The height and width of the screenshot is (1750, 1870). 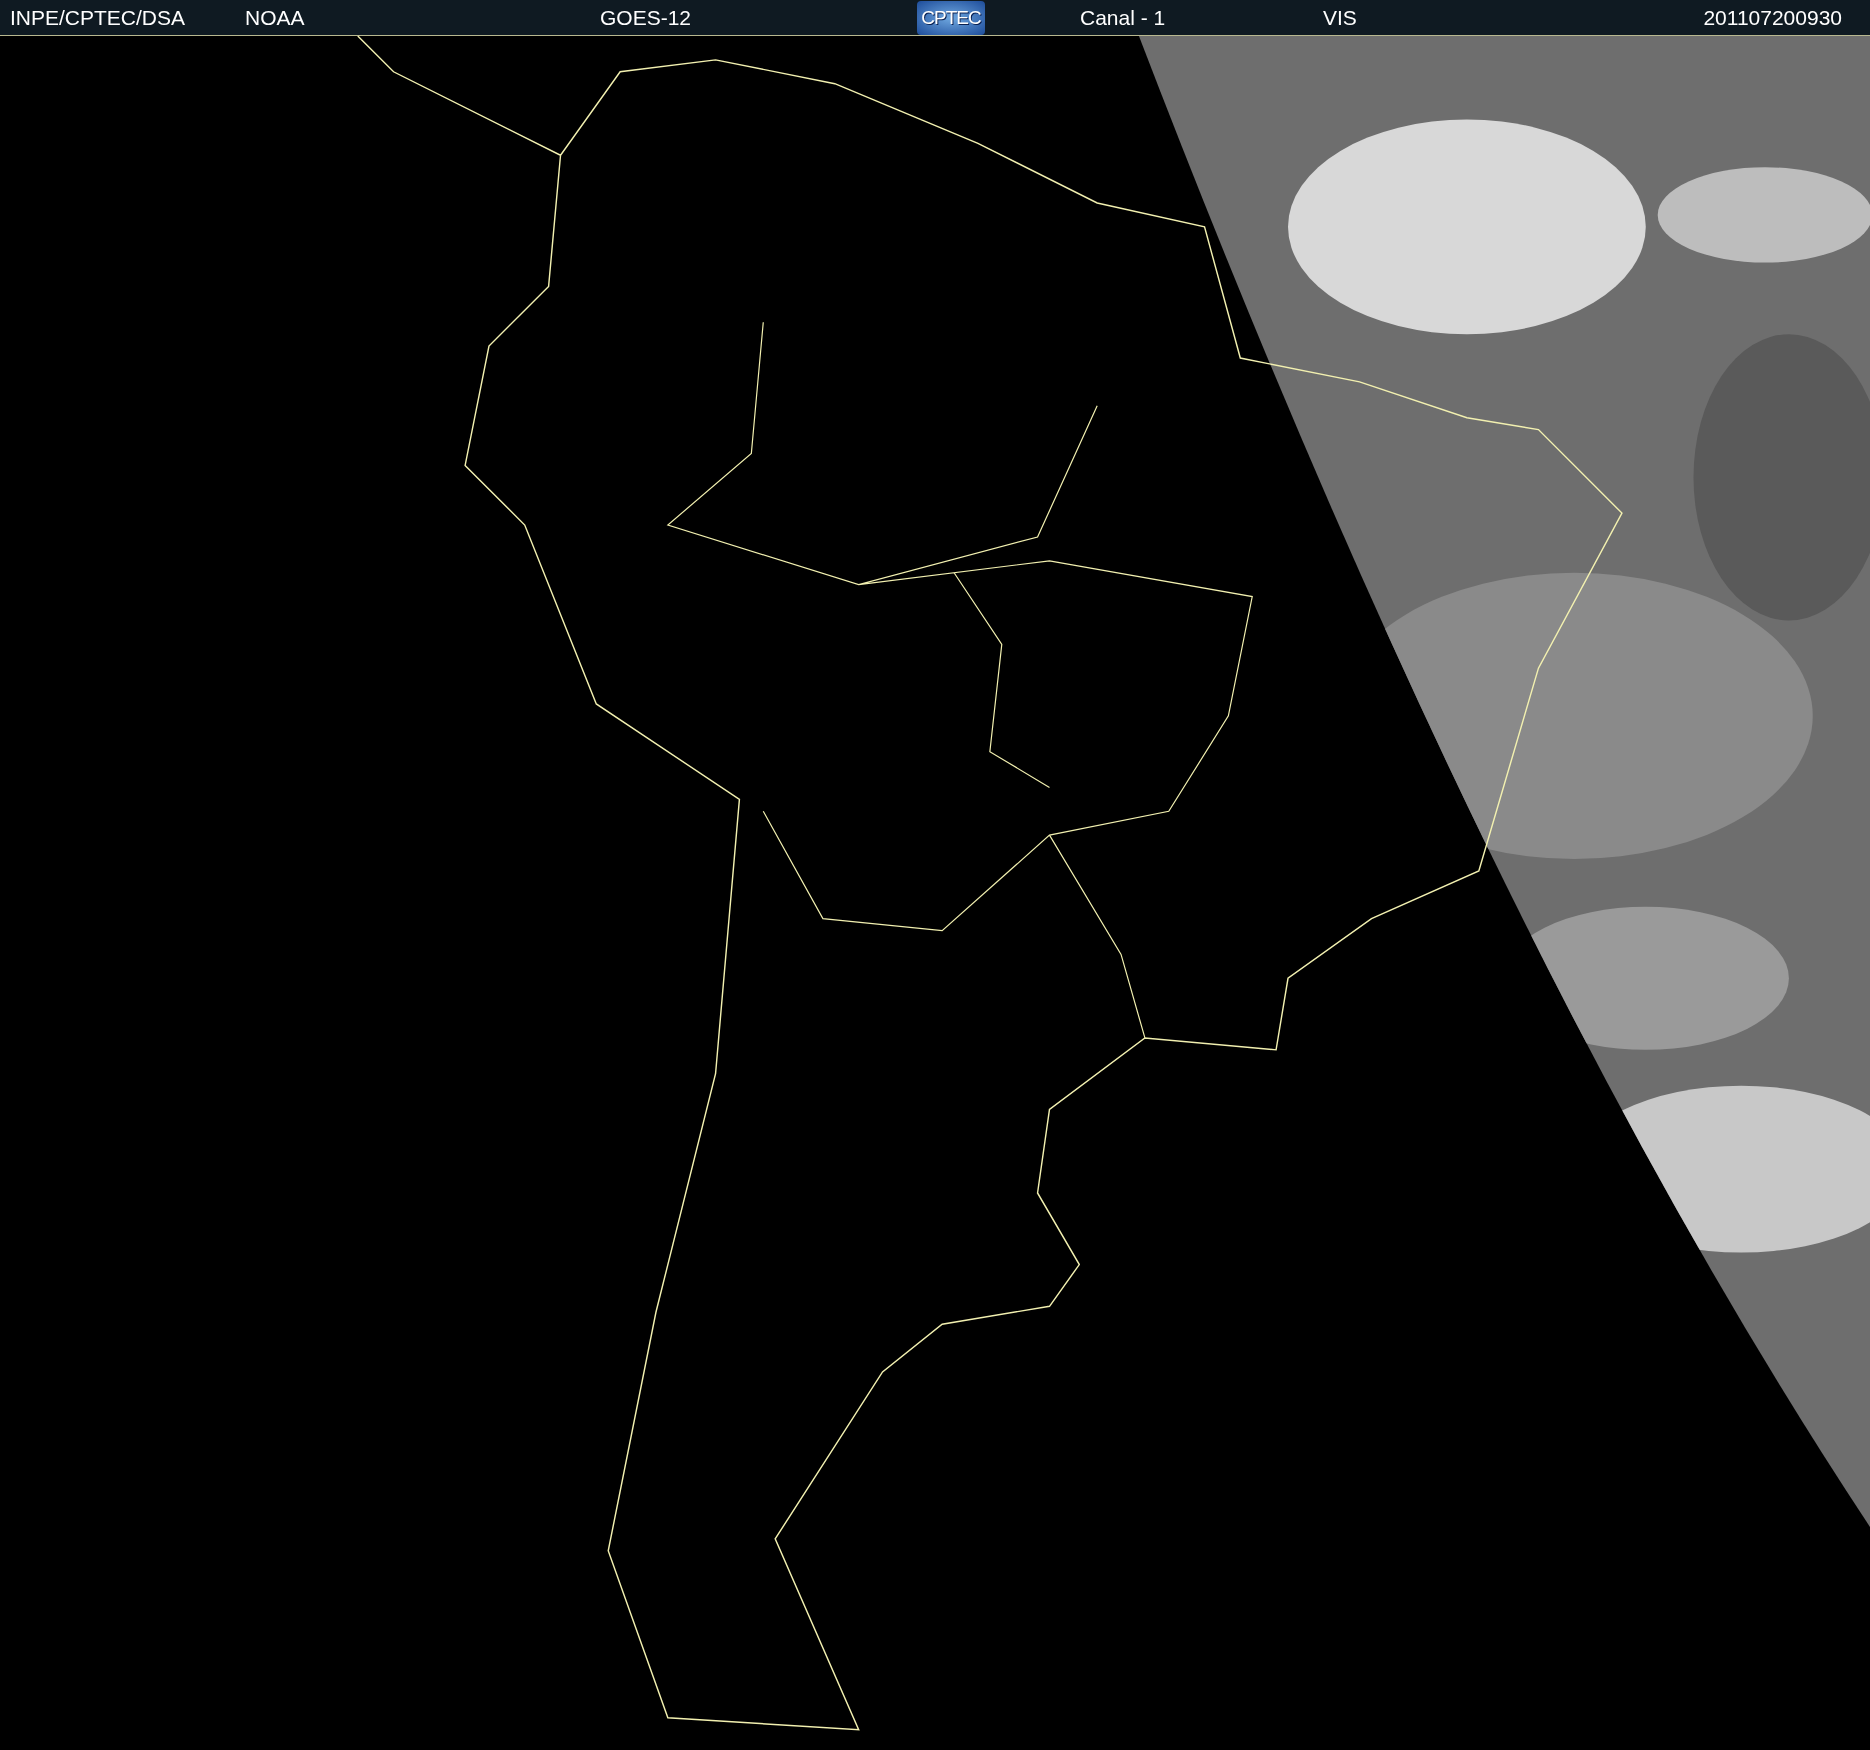 What do you see at coordinates (646, 17) in the screenshot?
I see `header-label: GOES-12` at bounding box center [646, 17].